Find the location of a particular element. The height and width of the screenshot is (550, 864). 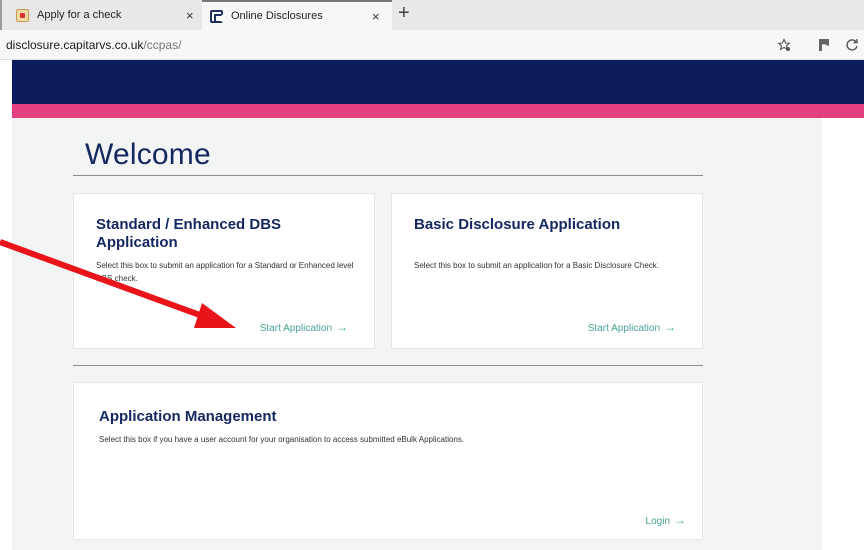

collections-icon is located at coordinates (824, 46).